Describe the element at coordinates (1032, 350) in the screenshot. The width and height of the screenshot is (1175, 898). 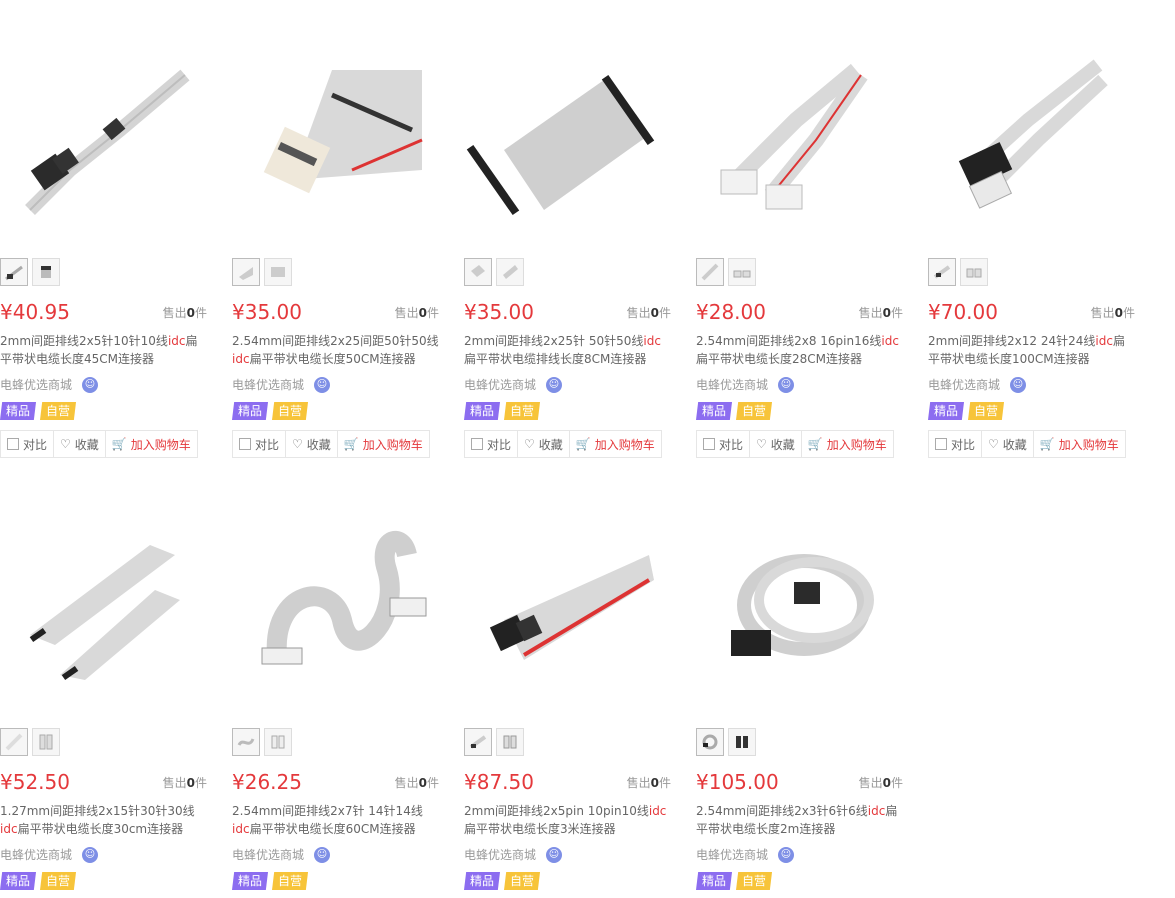
I see `product-title: 2mm间距排线2x12 24针24线idc扁平带状电缆长度100CM连接器` at that location.